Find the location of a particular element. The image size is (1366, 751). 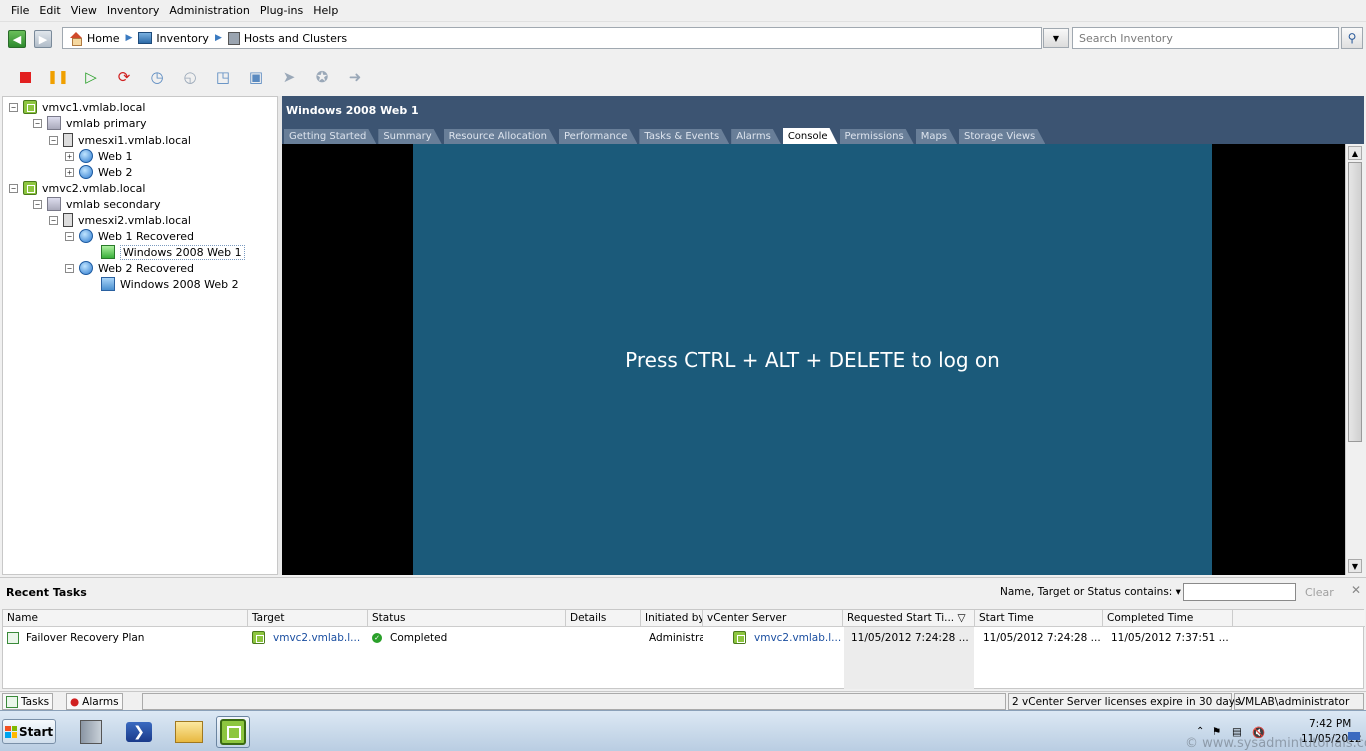

tab-alarms: Alarms is located at coordinates (756, 136).